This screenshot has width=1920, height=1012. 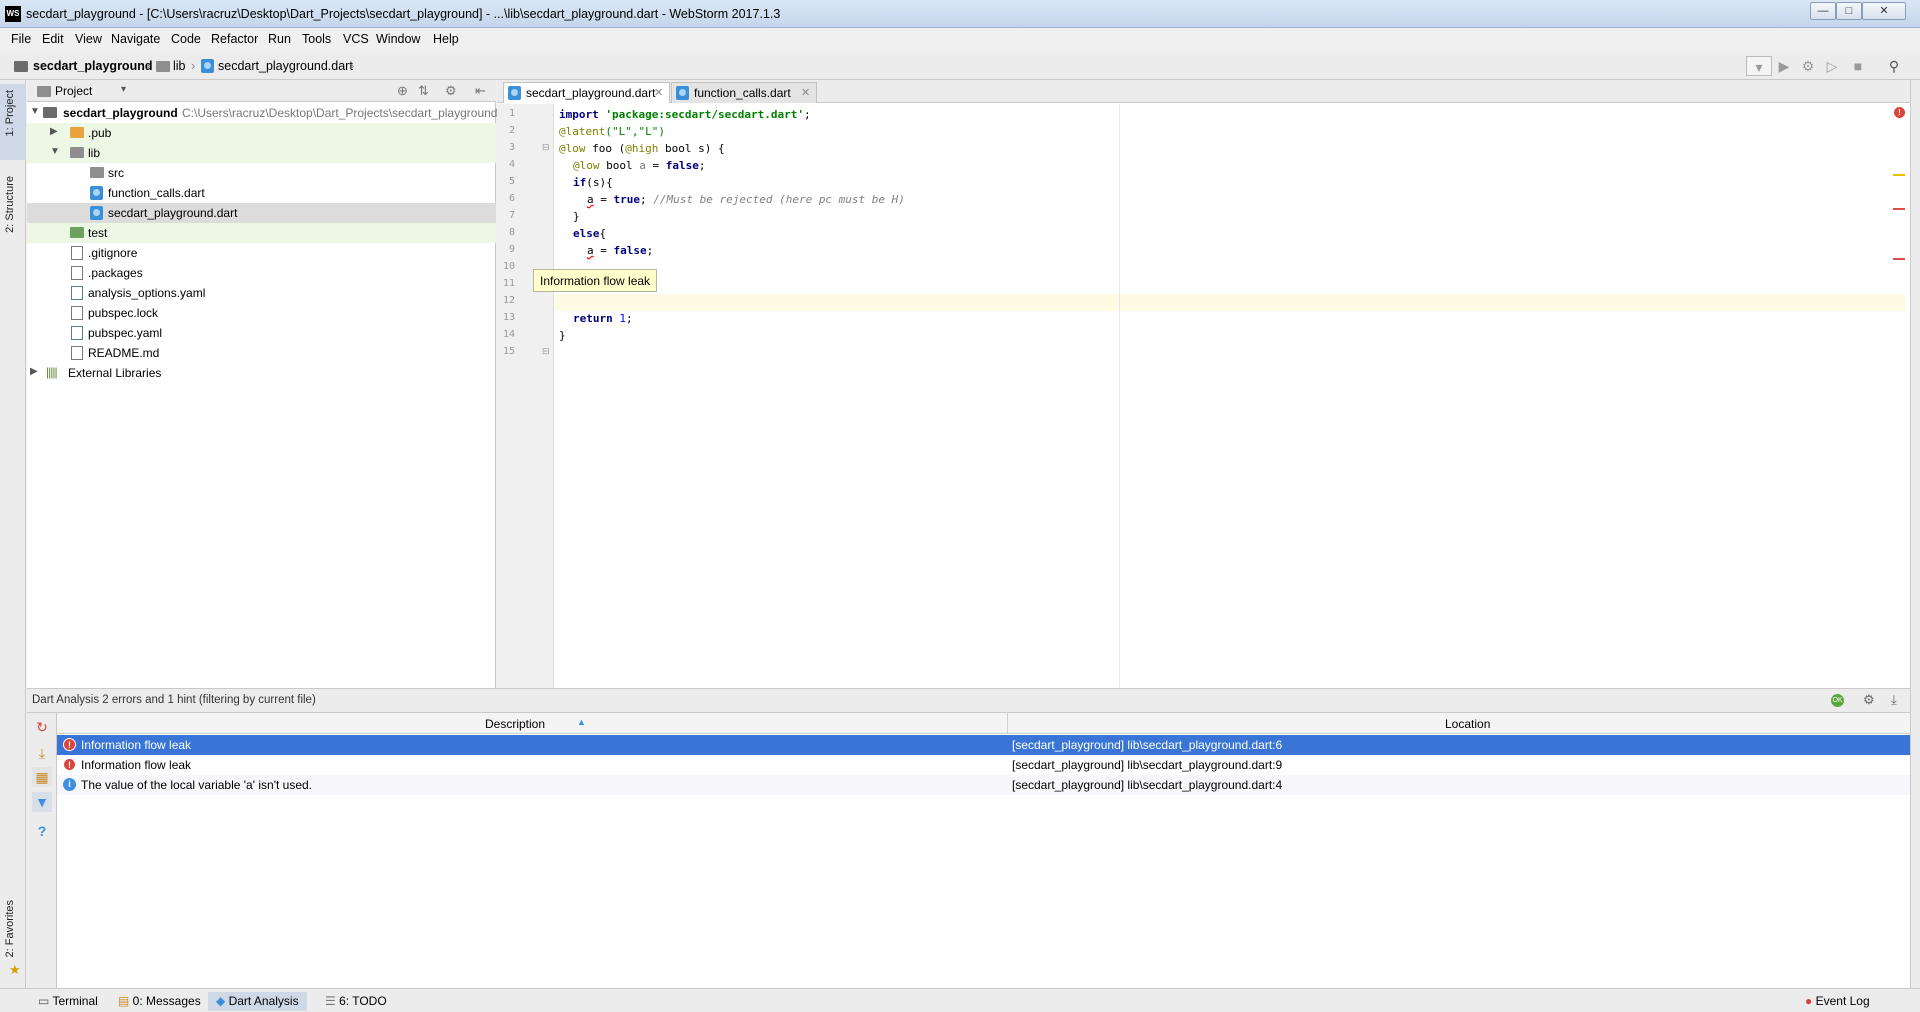 I want to click on run-icon: ▶, so click(x=1784, y=66).